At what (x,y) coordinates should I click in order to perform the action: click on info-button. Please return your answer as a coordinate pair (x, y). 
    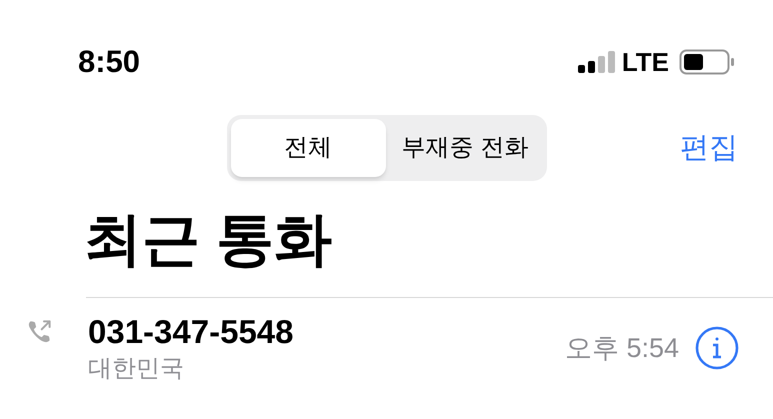
    Looking at the image, I should click on (717, 348).